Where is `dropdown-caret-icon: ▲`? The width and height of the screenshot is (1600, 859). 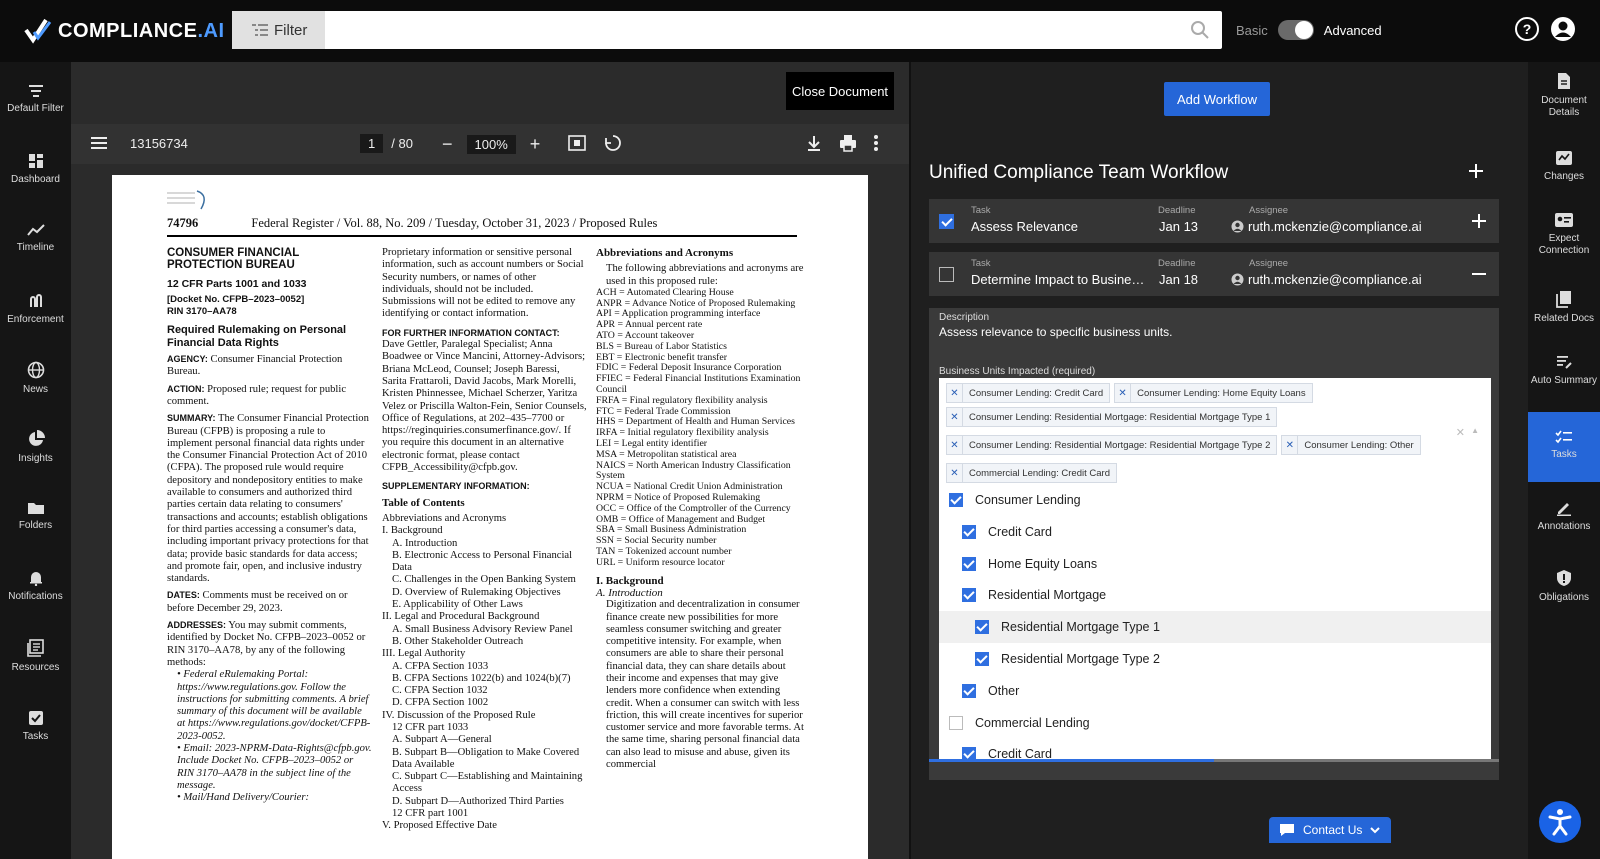 dropdown-caret-icon: ▲ is located at coordinates (1475, 430).